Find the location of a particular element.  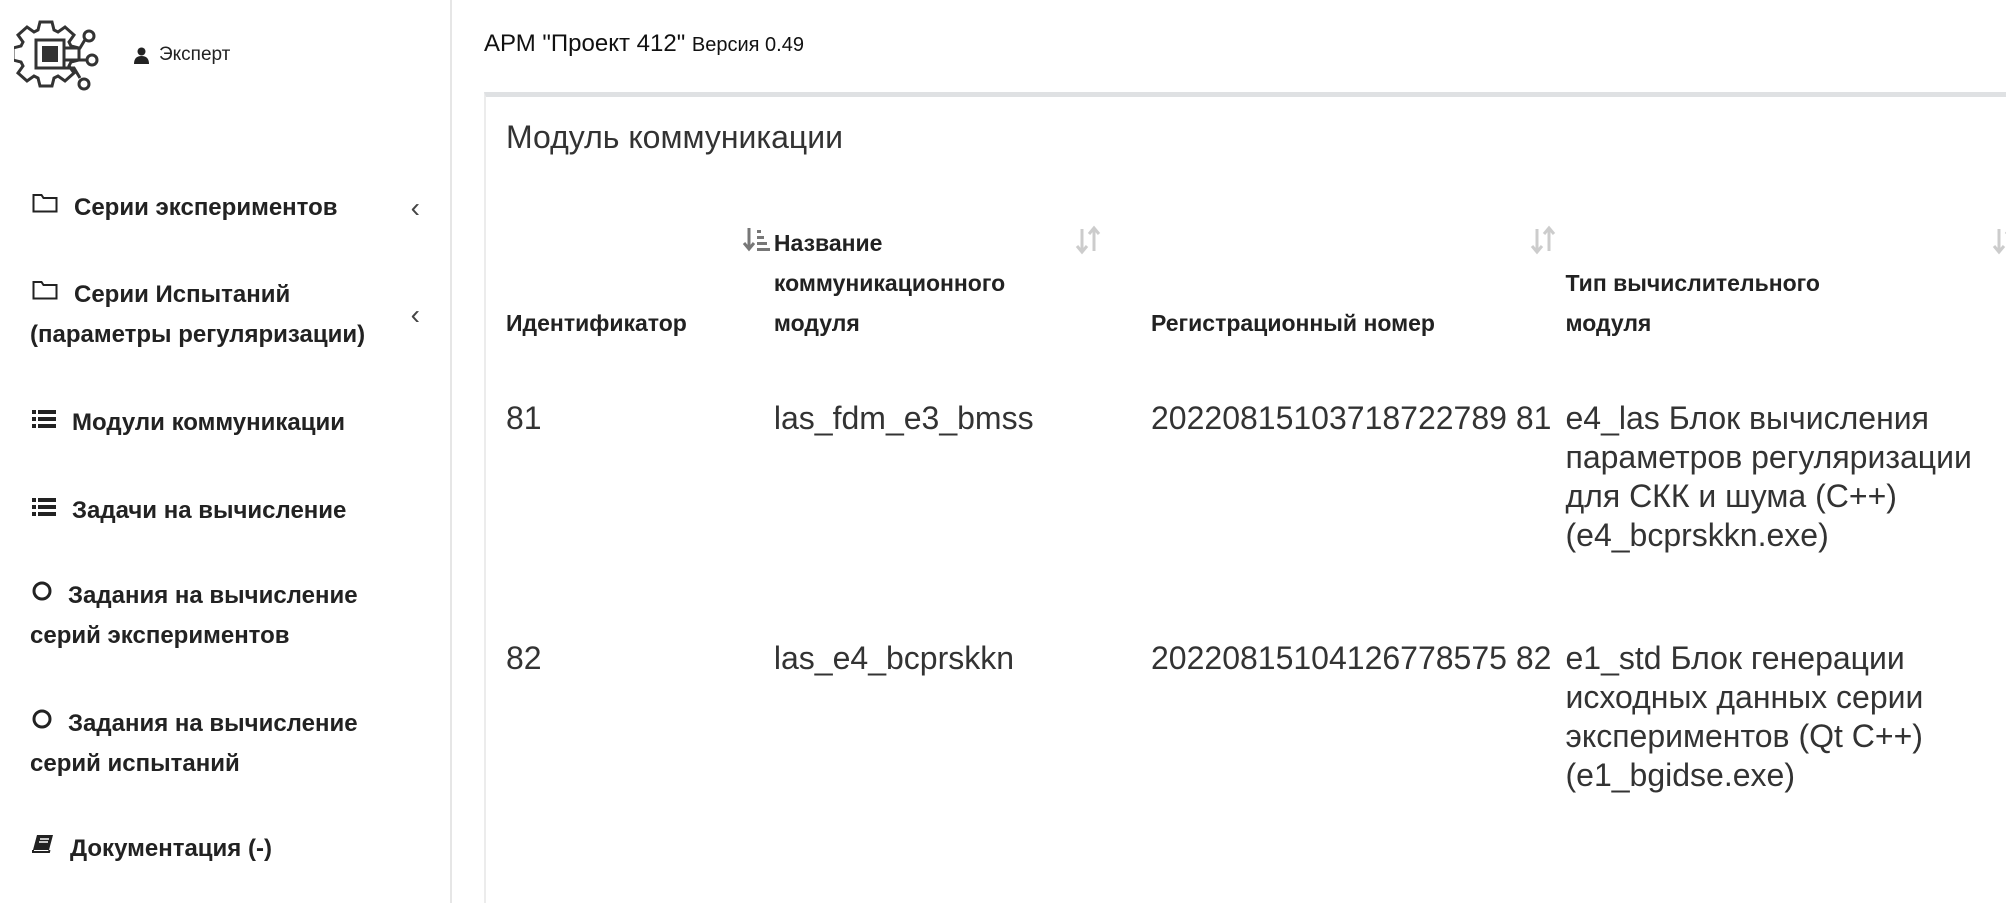

sidebar-item-experiment-series: Серии экспериментов ‹ is located at coordinates (226, 208).